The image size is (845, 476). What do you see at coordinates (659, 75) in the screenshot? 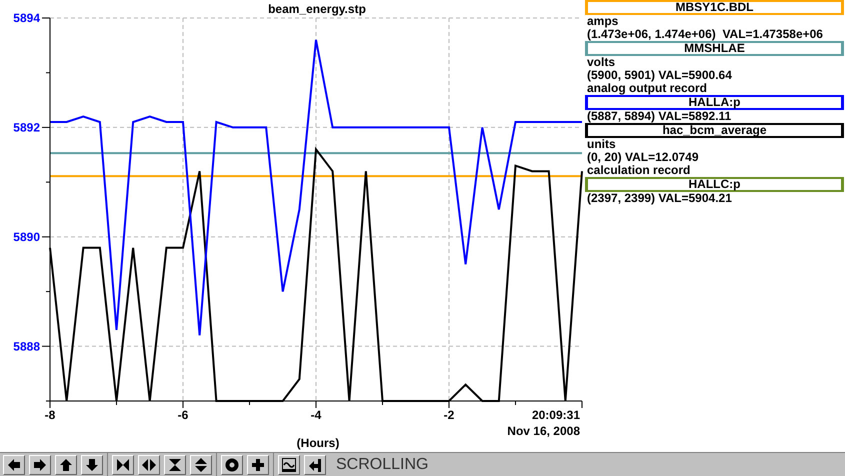
I see `legend-text: (5900, 5901) VAL=5900.64` at bounding box center [659, 75].